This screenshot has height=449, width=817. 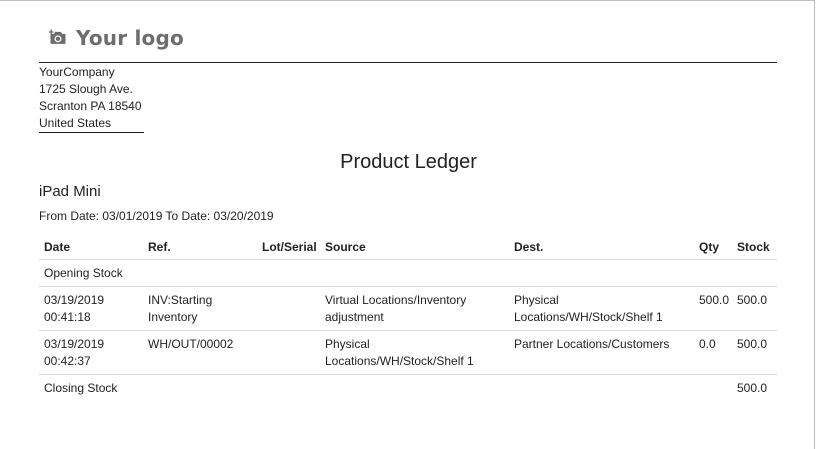 I want to click on row-dest-line1: Partner Locations/Customers, so click(x=592, y=344).